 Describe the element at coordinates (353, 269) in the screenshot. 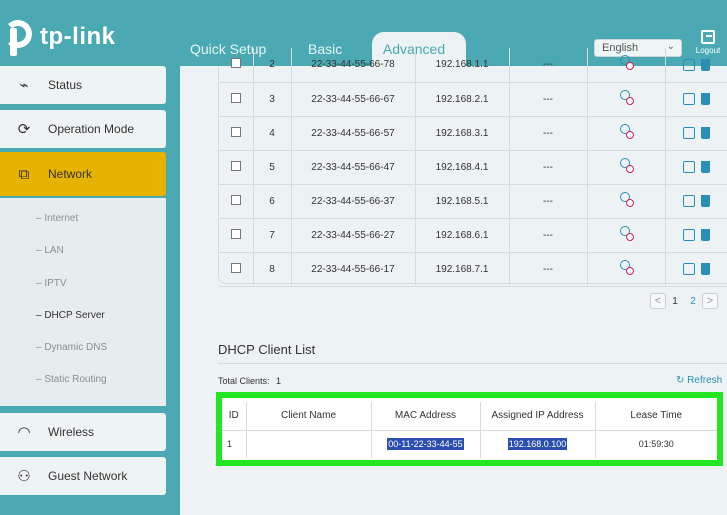

I see `row-mac: 22-33-44-55-66-17` at that location.